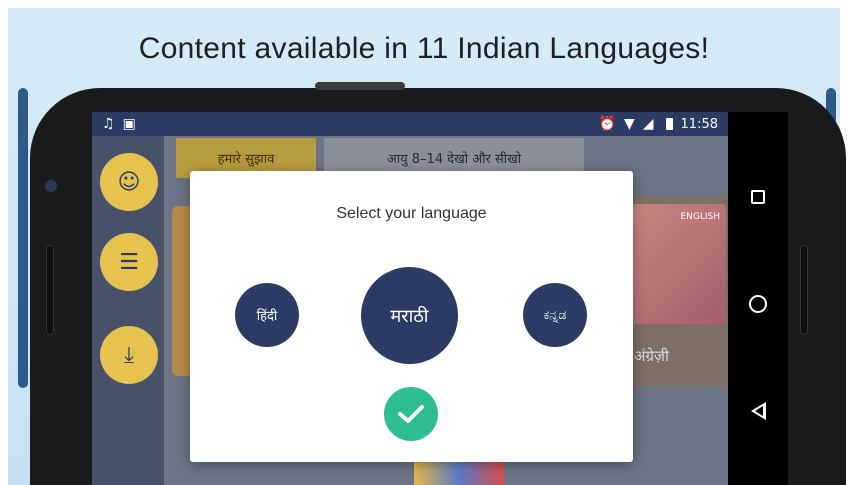  I want to click on status-time: 11:58, so click(699, 124).